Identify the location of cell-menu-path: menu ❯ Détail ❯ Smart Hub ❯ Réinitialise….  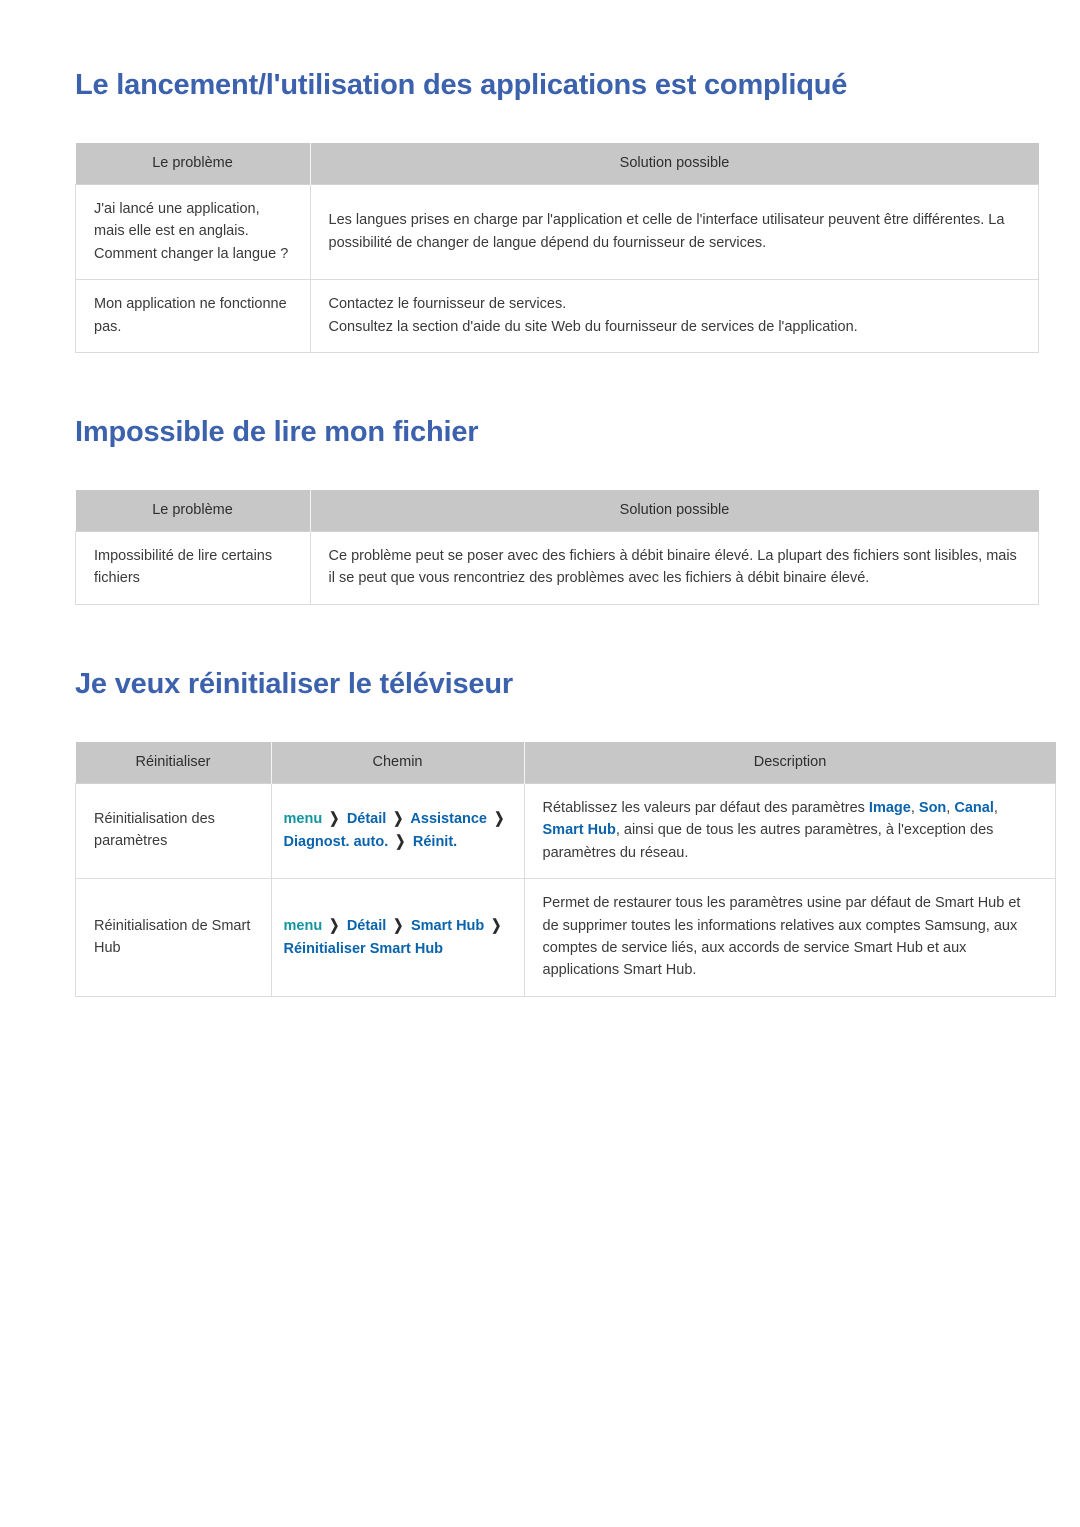
(397, 937).